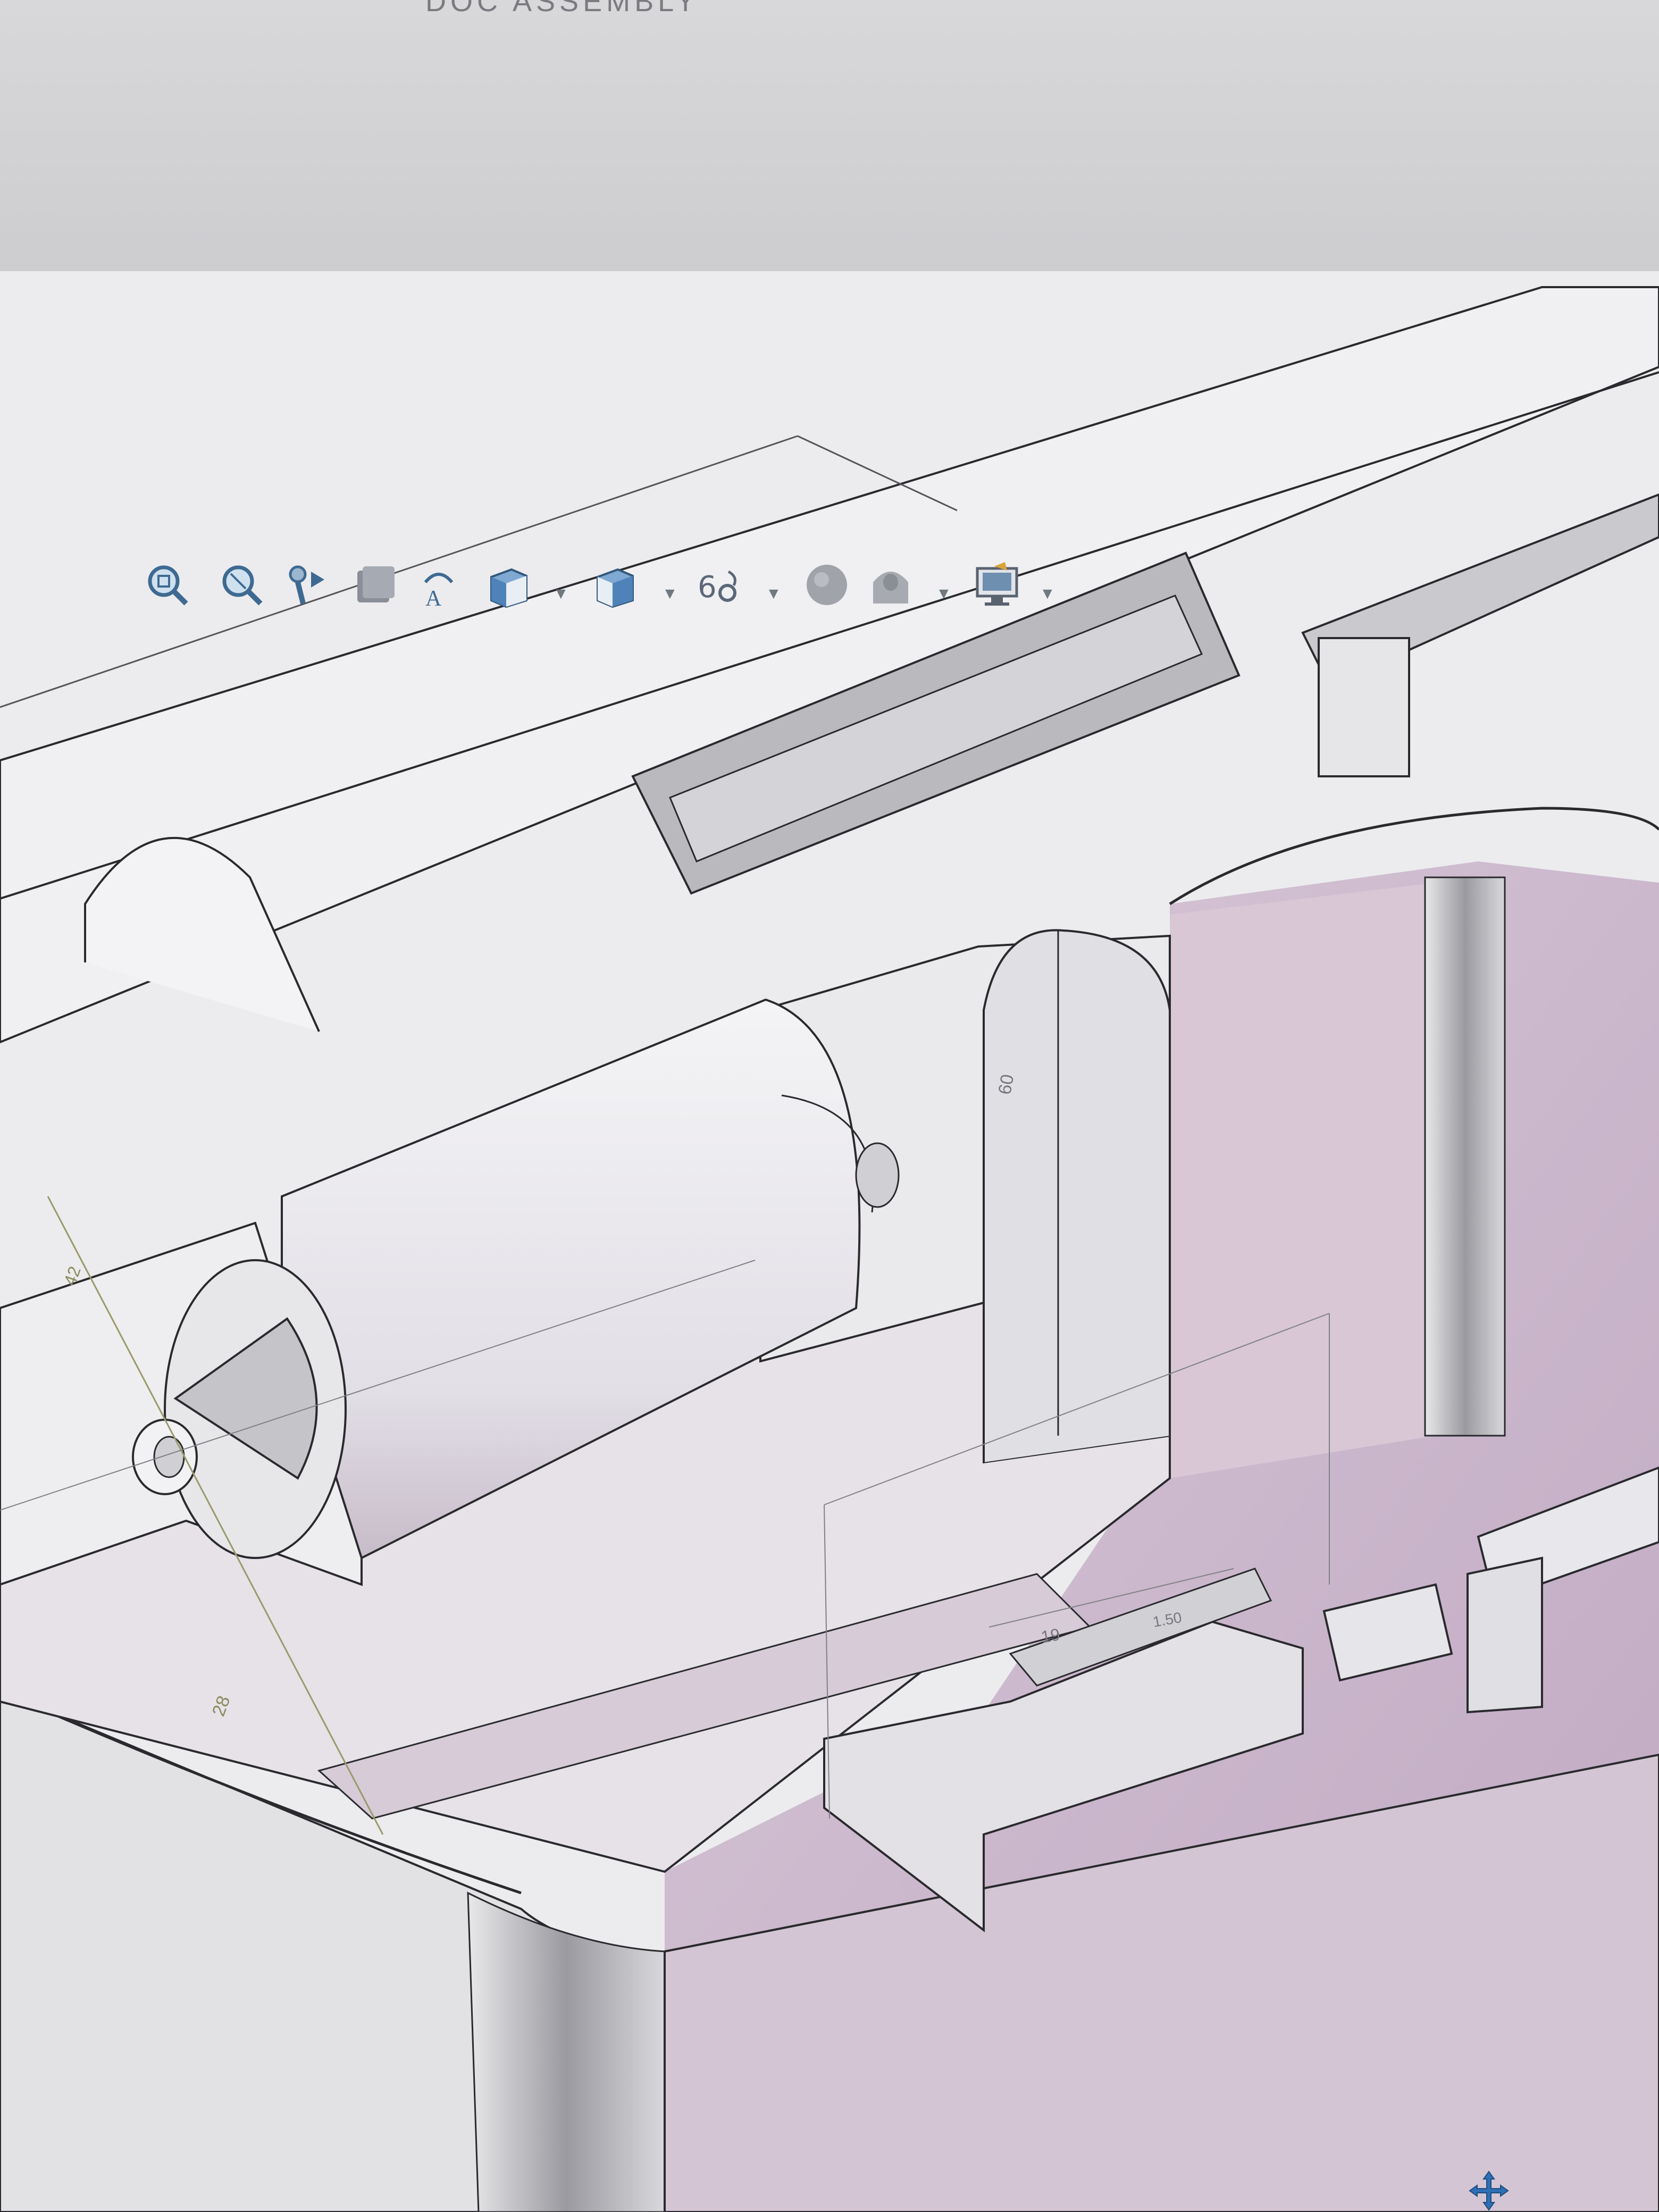 This screenshot has width=1659, height=2212. What do you see at coordinates (562, 9) in the screenshot?
I see `window-title-text: DOC ASSEMBLY` at bounding box center [562, 9].